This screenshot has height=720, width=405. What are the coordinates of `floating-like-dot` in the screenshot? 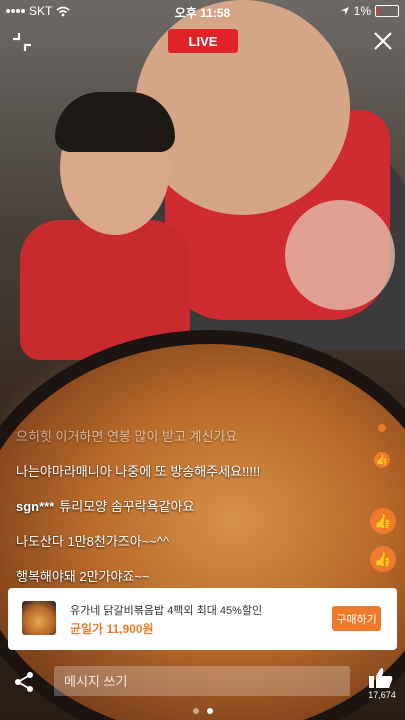 It's located at (382, 428).